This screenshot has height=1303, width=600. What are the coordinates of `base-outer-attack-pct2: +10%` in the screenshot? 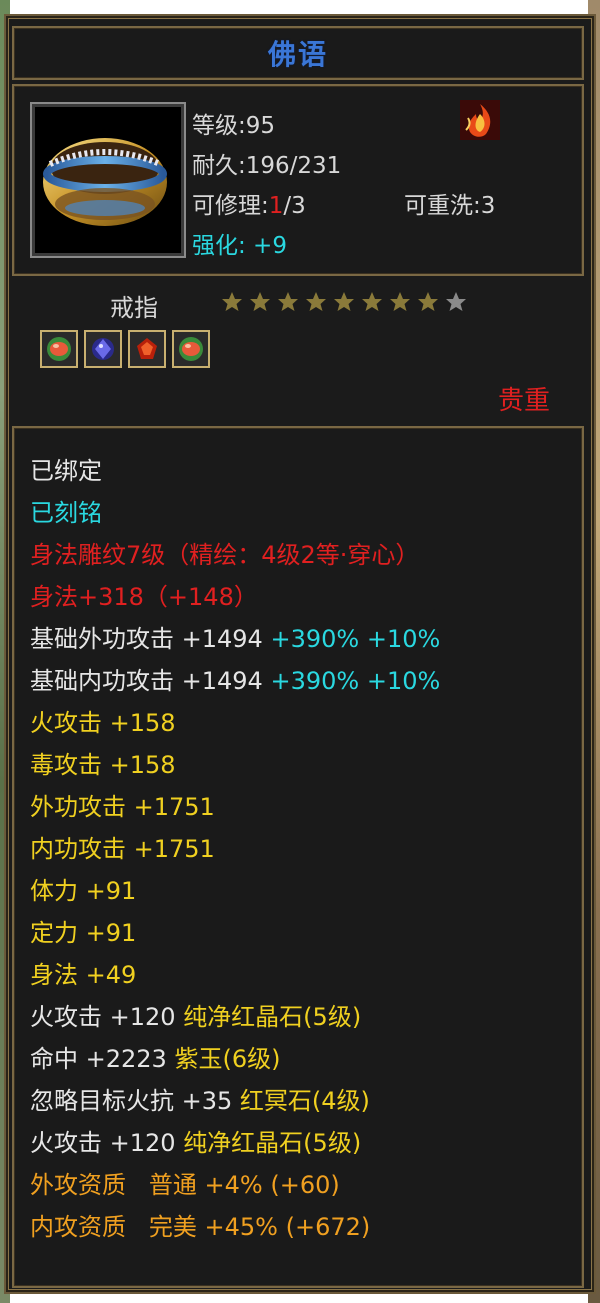 It's located at (403, 639).